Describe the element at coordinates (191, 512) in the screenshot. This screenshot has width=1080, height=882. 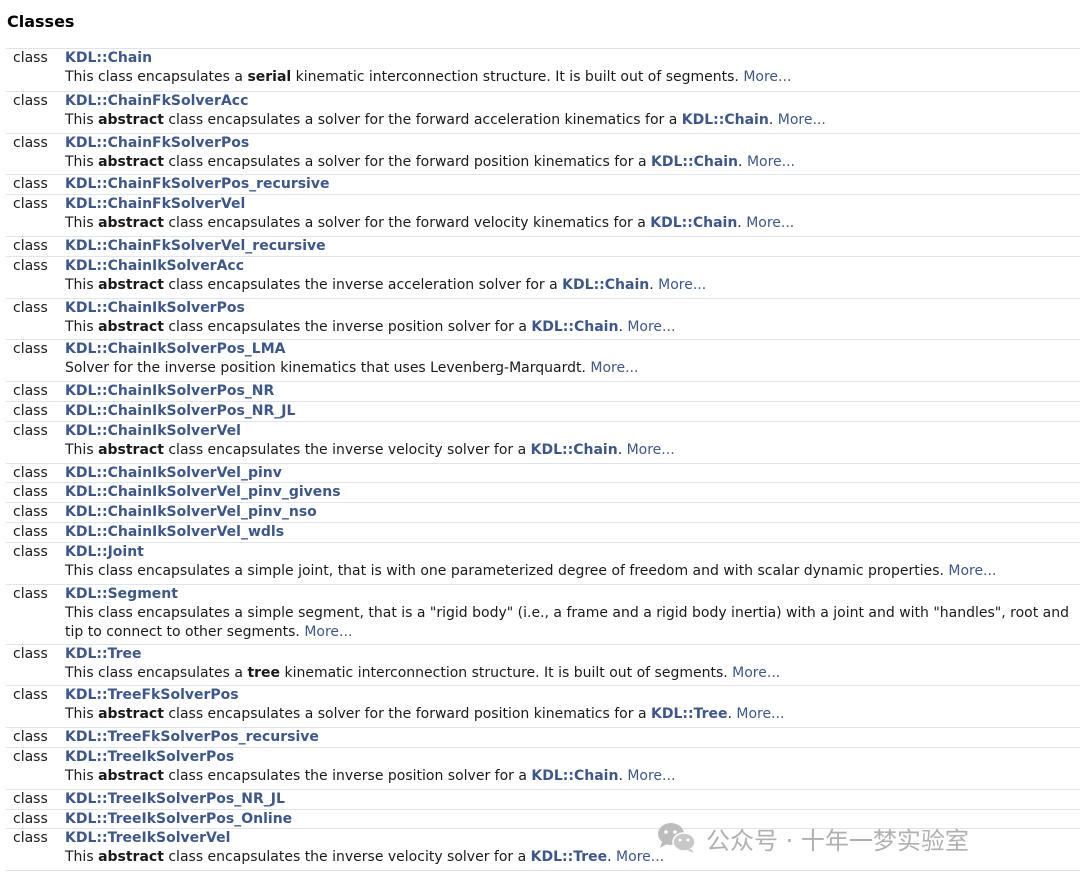
I see `class-link: KDL::ChainIkSolverVel_pinv_nso` at that location.